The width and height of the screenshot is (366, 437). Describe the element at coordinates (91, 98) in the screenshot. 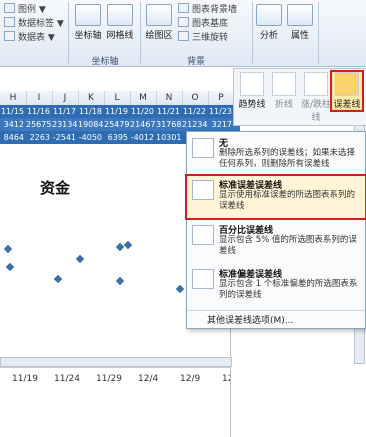

I see `column-header: K` at that location.